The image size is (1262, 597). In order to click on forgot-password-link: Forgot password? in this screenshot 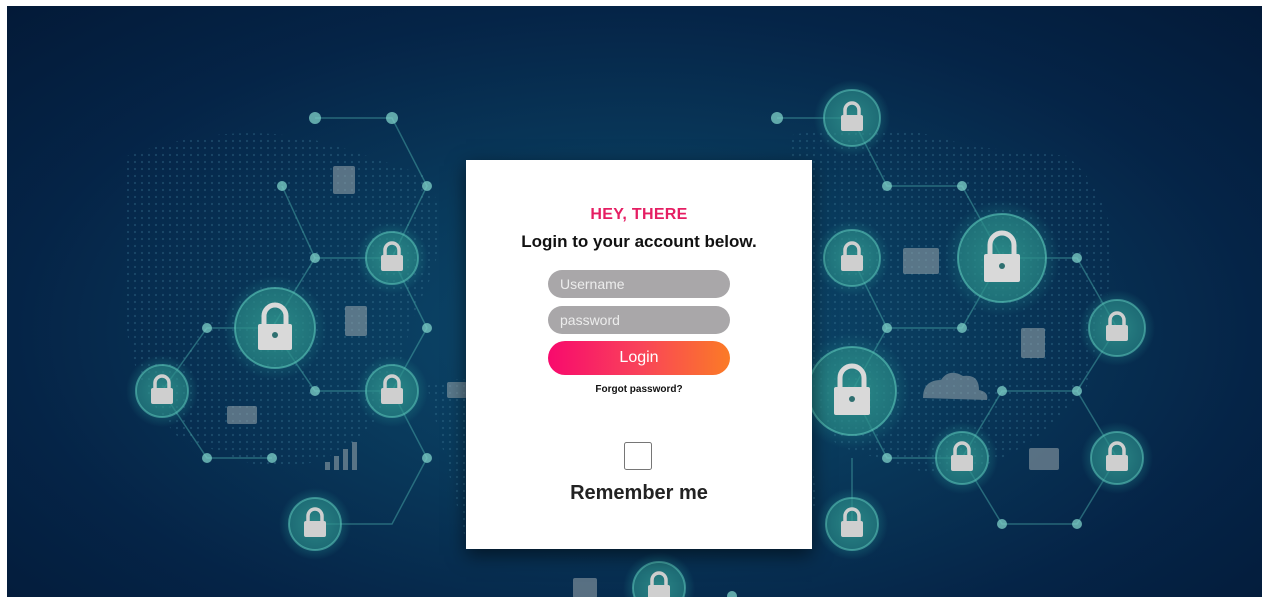, I will do `click(639, 389)`.